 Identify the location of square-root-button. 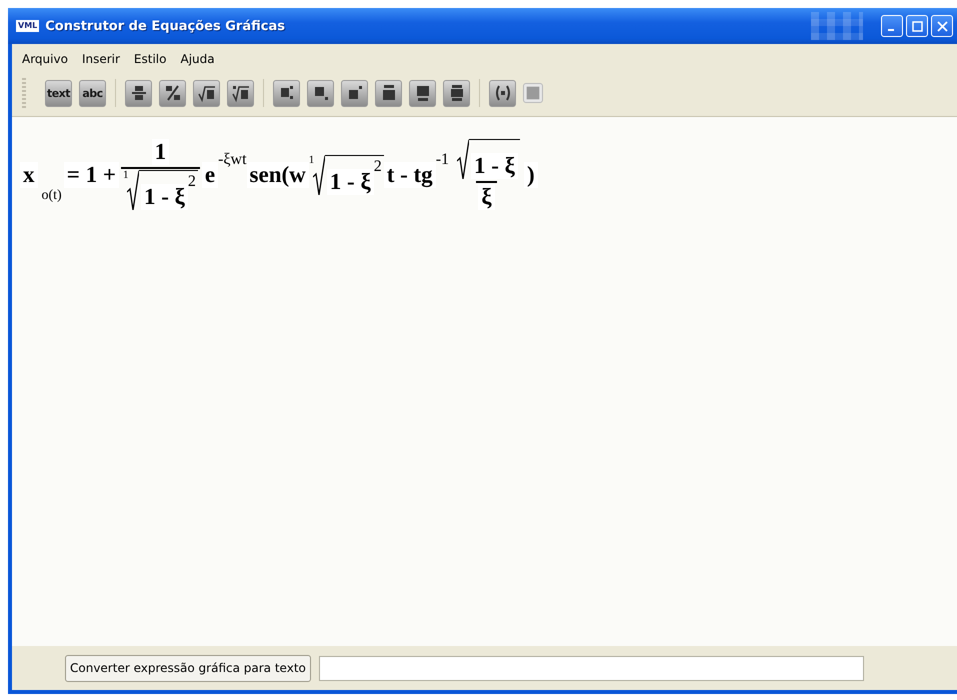
(206, 93).